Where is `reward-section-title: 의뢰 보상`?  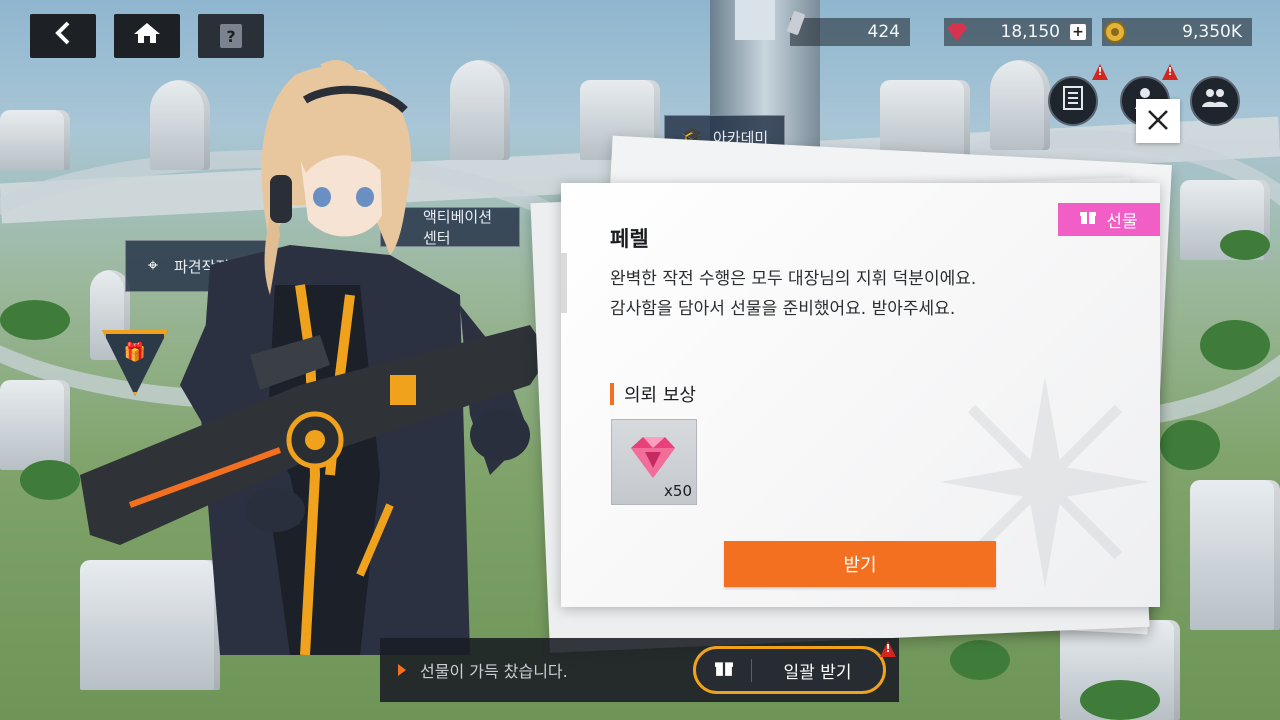 reward-section-title: 의뢰 보상 is located at coordinates (653, 394).